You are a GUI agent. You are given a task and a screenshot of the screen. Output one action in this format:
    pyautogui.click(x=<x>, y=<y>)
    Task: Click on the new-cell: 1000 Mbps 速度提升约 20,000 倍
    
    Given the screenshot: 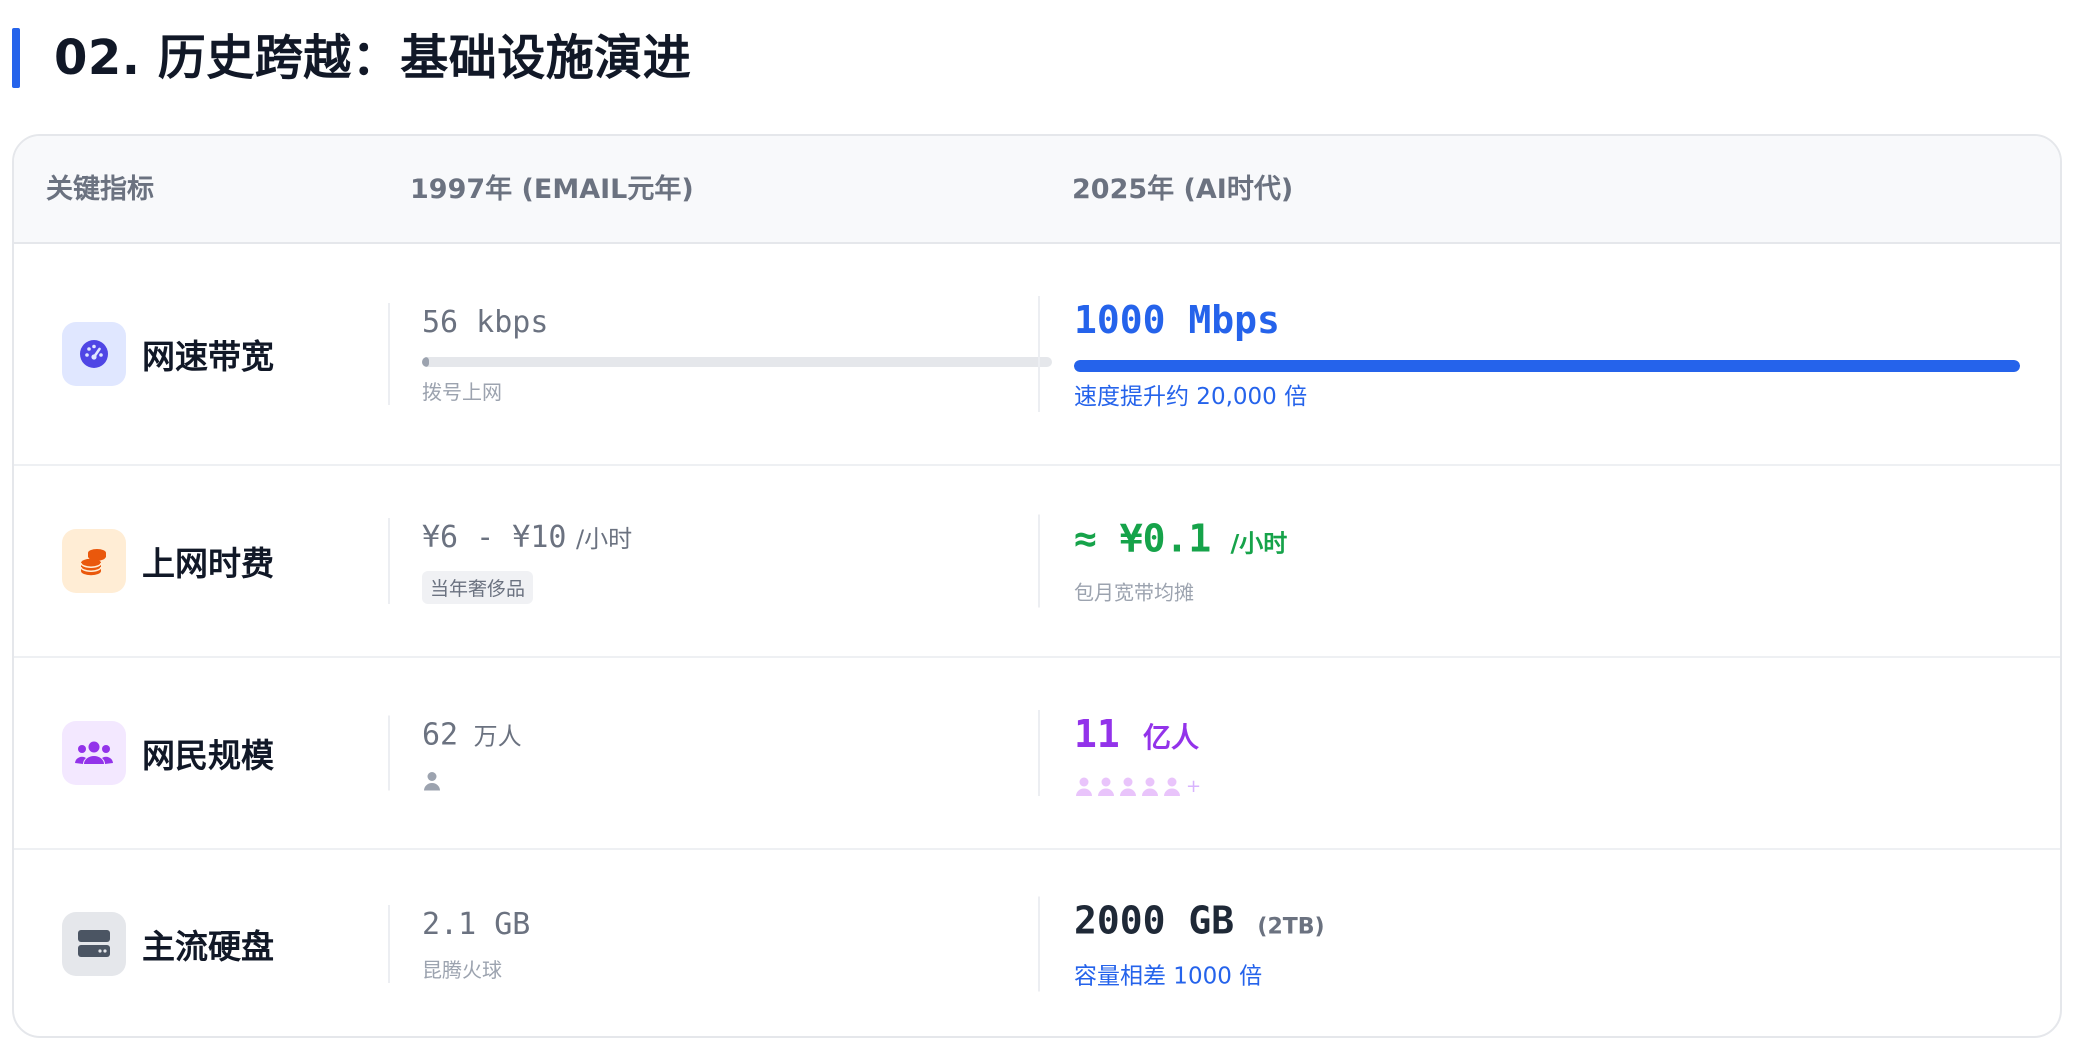 What is the action you would take?
    pyautogui.click(x=1529, y=354)
    